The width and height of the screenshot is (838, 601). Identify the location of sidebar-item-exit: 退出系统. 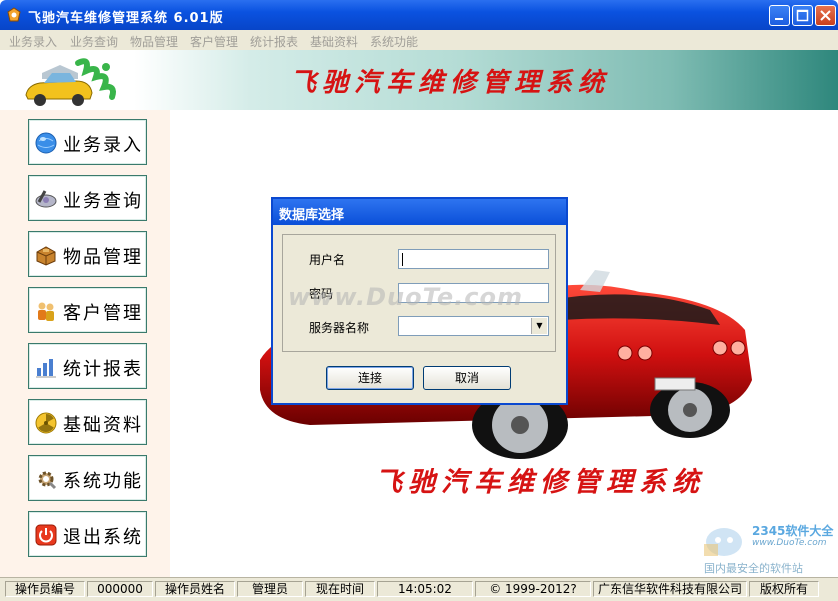
(87, 534).